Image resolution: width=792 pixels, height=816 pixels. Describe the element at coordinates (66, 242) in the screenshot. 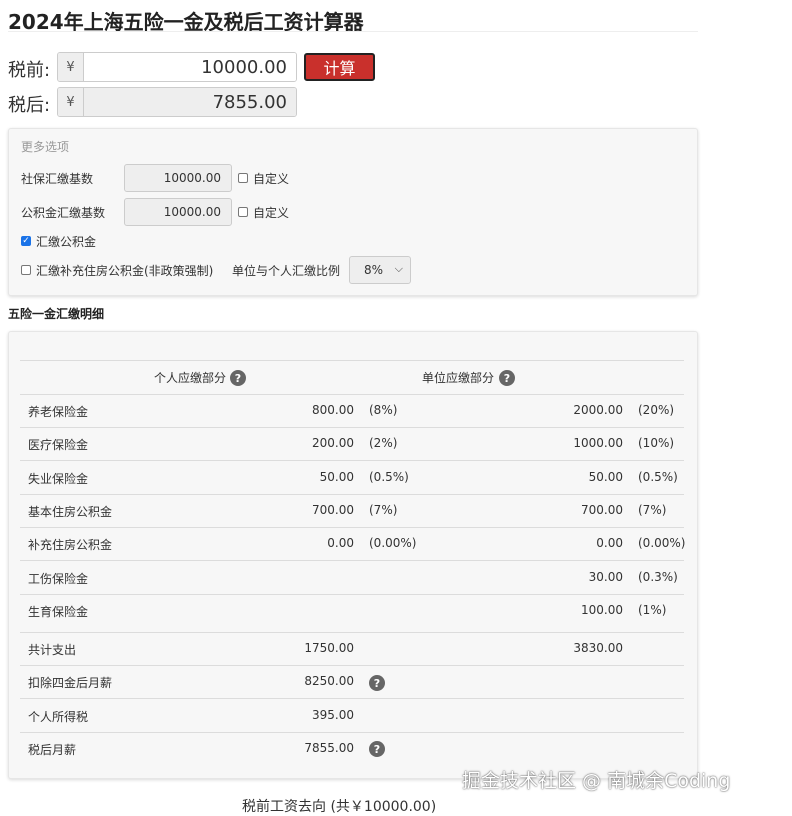

I see `pay-fund-label: 汇缴公积金` at that location.